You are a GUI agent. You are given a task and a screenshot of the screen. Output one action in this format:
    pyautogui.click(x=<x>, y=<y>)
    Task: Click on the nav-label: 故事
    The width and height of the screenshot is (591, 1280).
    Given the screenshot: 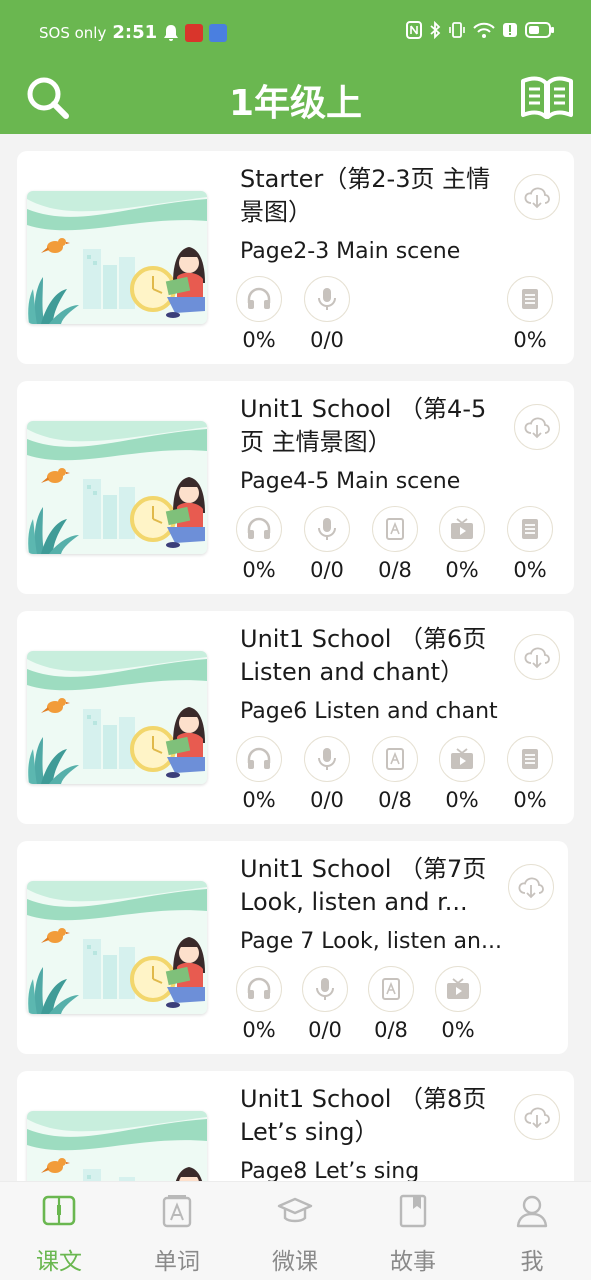 What is the action you would take?
    pyautogui.click(x=413, y=1262)
    